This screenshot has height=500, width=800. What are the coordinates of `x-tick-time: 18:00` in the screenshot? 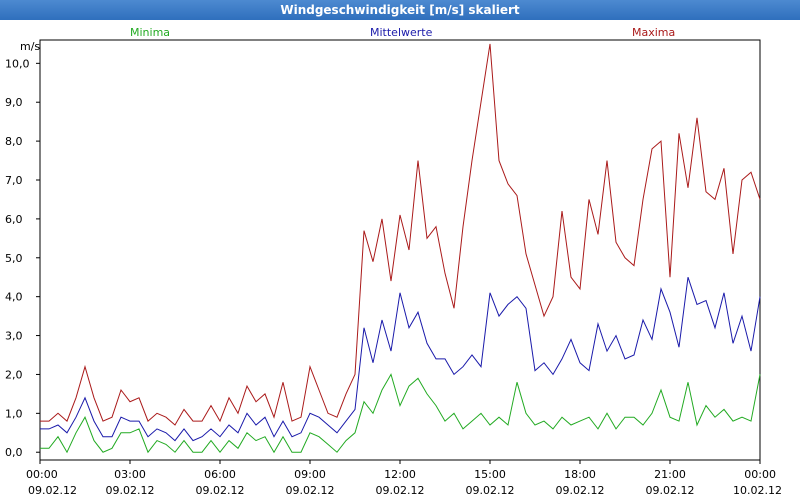 It's located at (580, 474).